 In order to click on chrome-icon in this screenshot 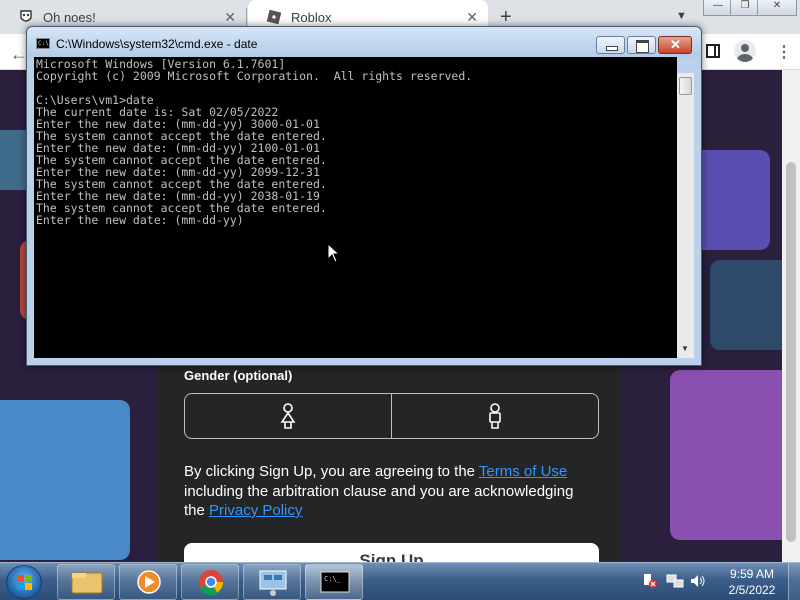, I will do `click(211, 583)`.